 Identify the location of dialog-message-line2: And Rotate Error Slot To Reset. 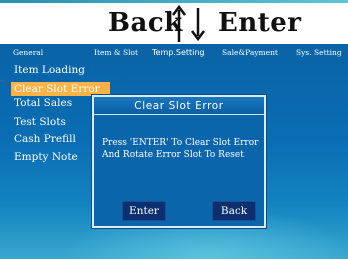
(173, 155).